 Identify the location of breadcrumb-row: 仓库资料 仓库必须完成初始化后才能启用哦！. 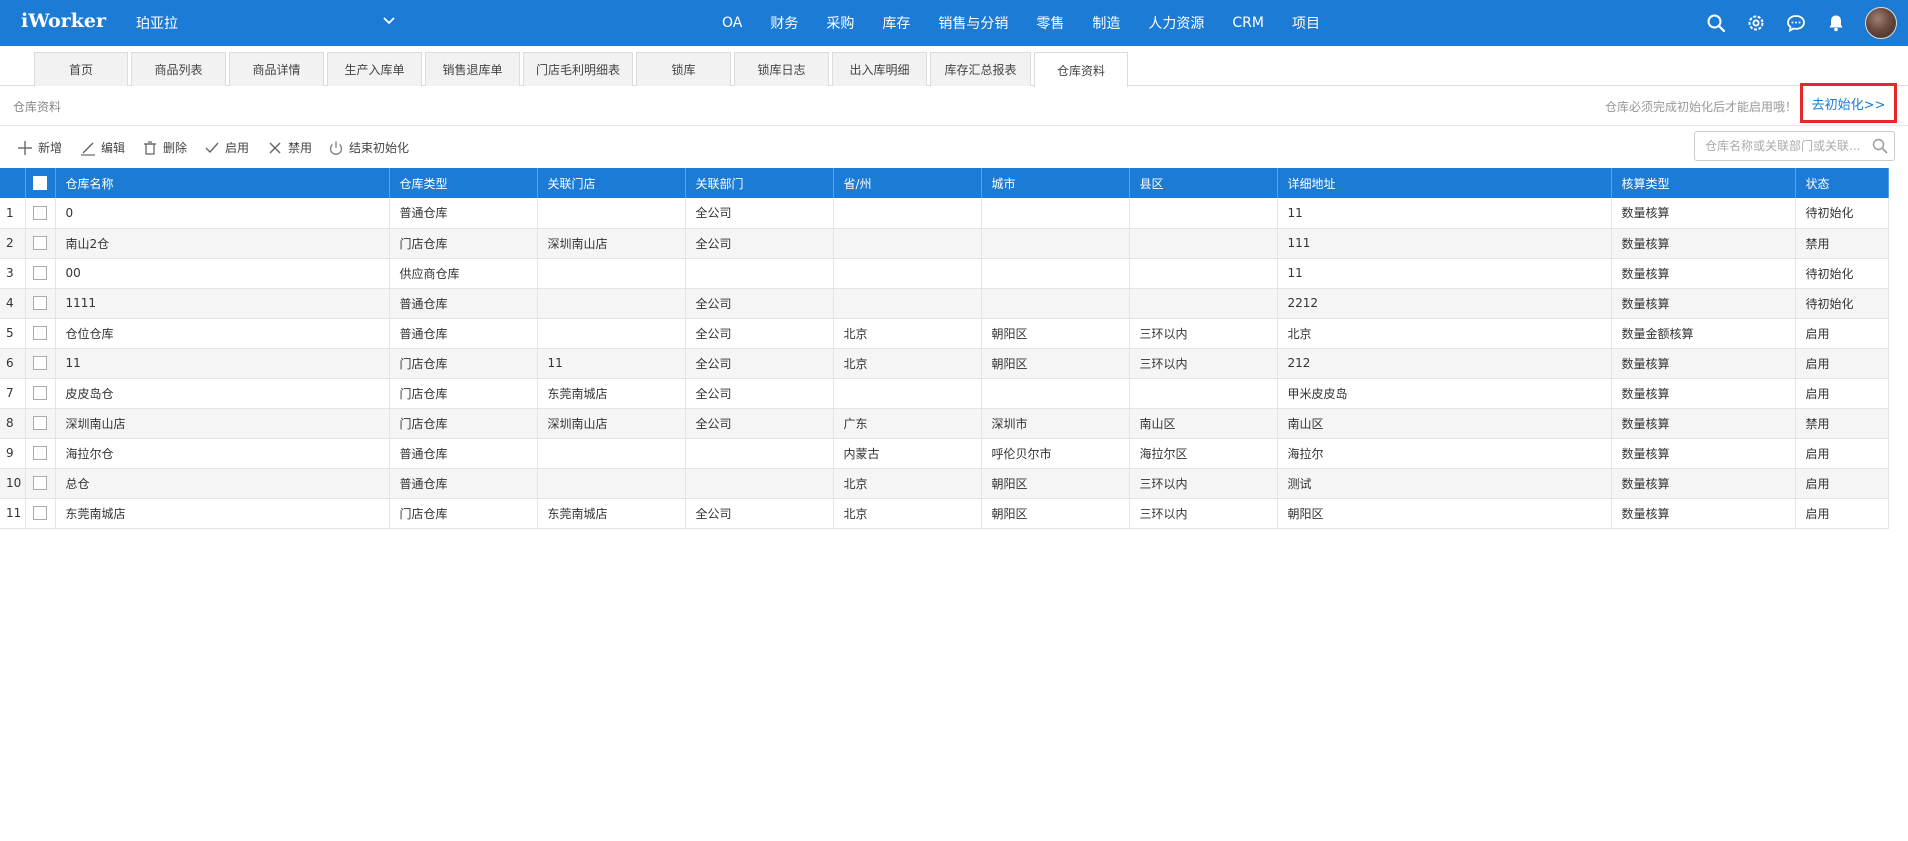
(954, 106).